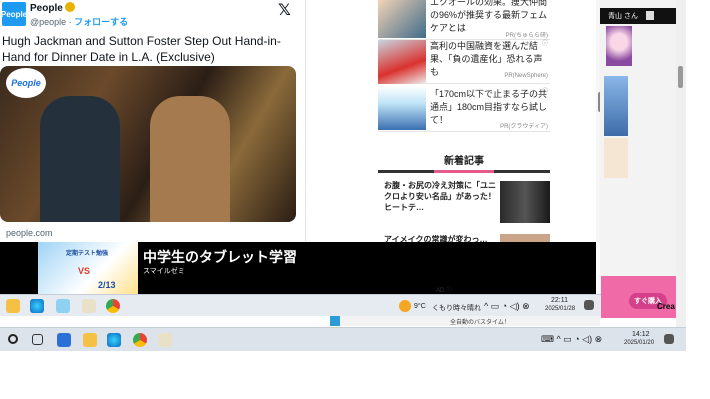  What do you see at coordinates (526, 76) in the screenshot?
I see `ad-pr-label: PR(NewSphere)` at bounding box center [526, 76].